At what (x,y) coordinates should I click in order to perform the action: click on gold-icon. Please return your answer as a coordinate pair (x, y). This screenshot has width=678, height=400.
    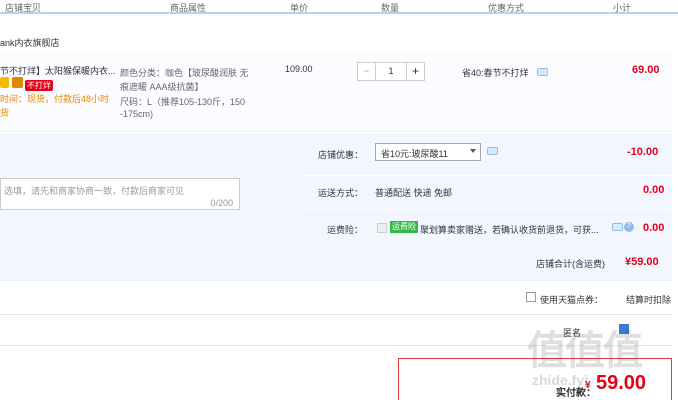
    Looking at the image, I should click on (4, 82).